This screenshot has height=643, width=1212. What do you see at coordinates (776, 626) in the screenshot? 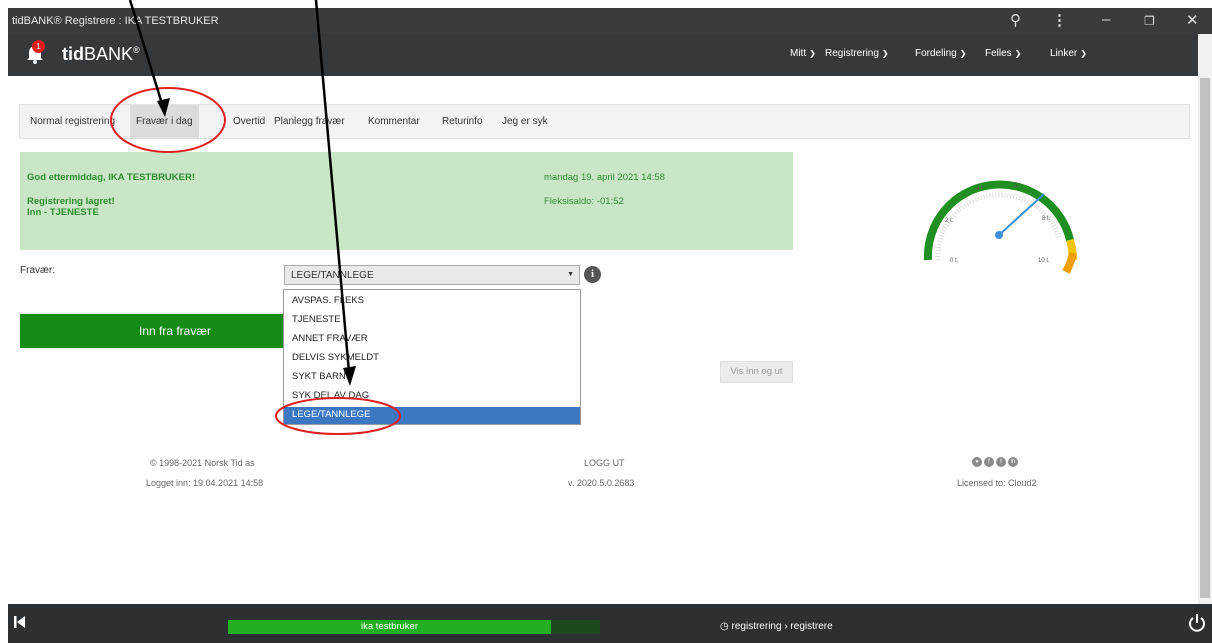
I see `breadcrumb: ◷ registrering › registrere` at bounding box center [776, 626].